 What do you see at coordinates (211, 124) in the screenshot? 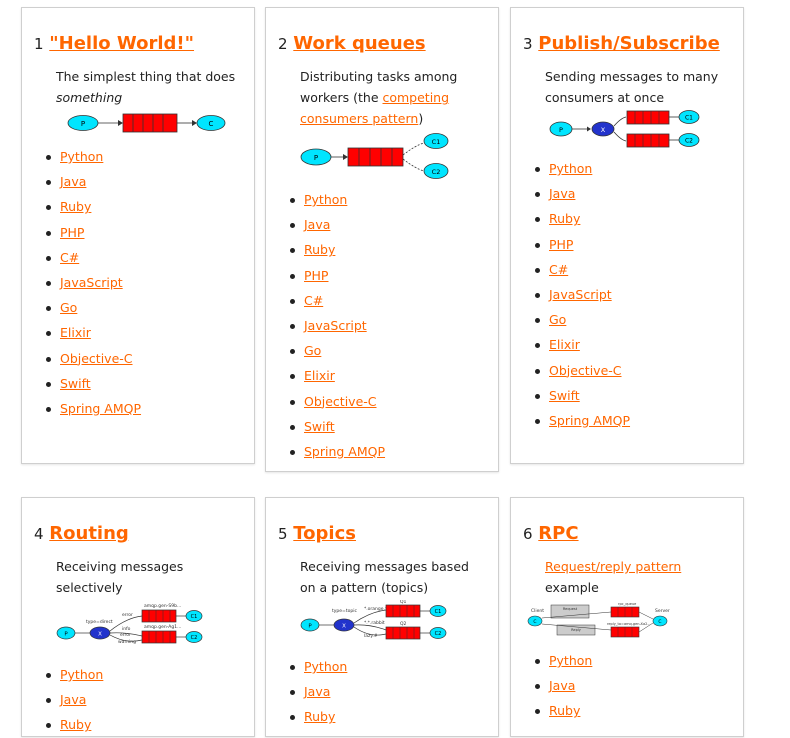
I see `svg-text: C` at bounding box center [211, 124].